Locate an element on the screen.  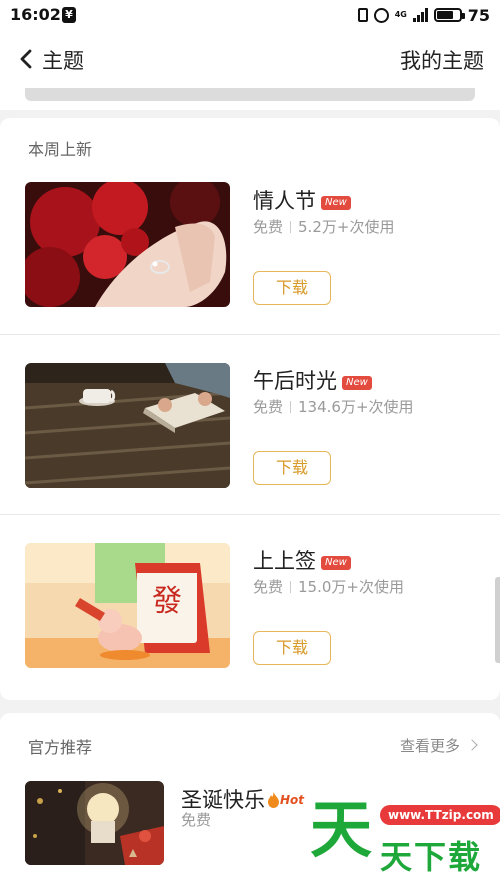
theme-name: 午后时光 New is located at coordinates (312, 380).